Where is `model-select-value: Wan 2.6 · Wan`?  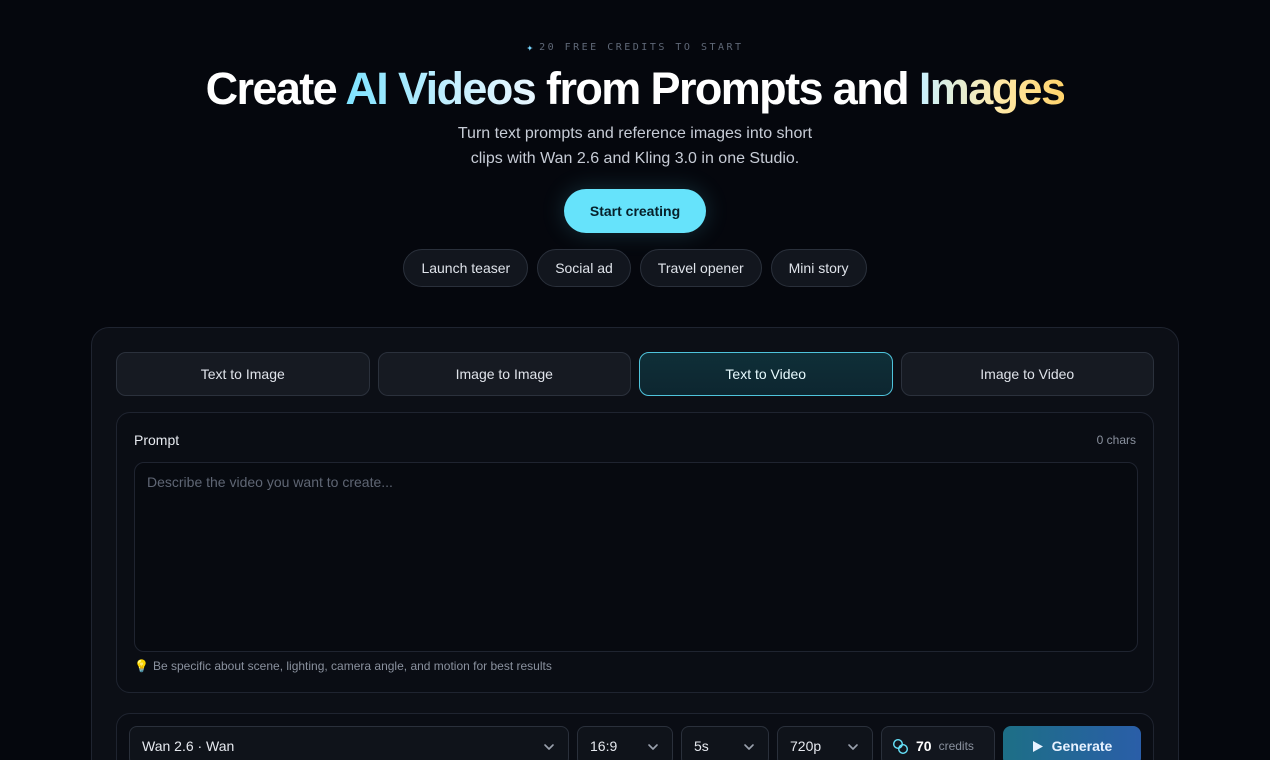
model-select-value: Wan 2.6 · Wan is located at coordinates (188, 746).